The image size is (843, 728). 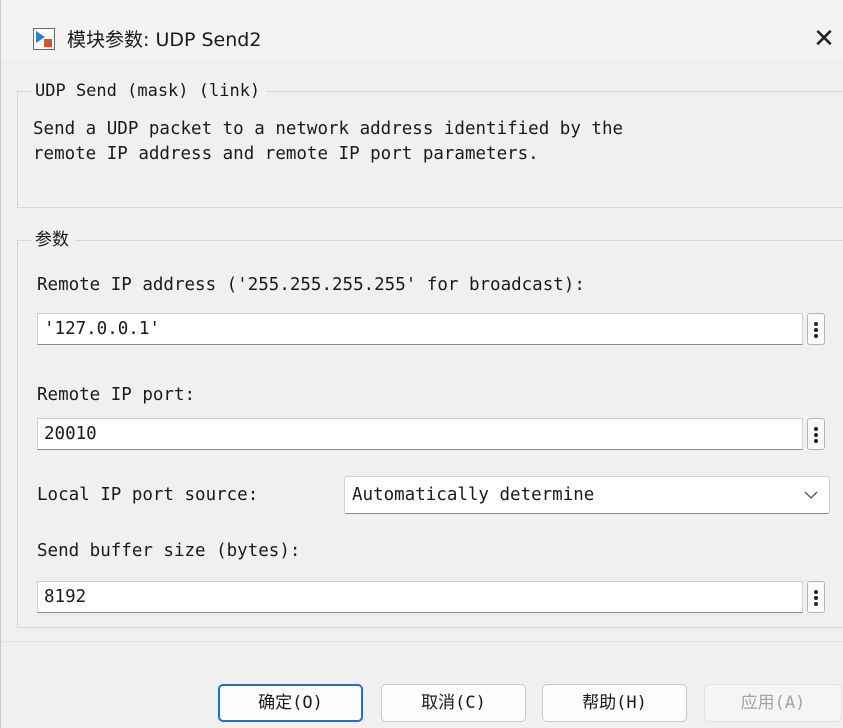 I want to click on window-title: 模块参数: UDP Send2, so click(x=164, y=40).